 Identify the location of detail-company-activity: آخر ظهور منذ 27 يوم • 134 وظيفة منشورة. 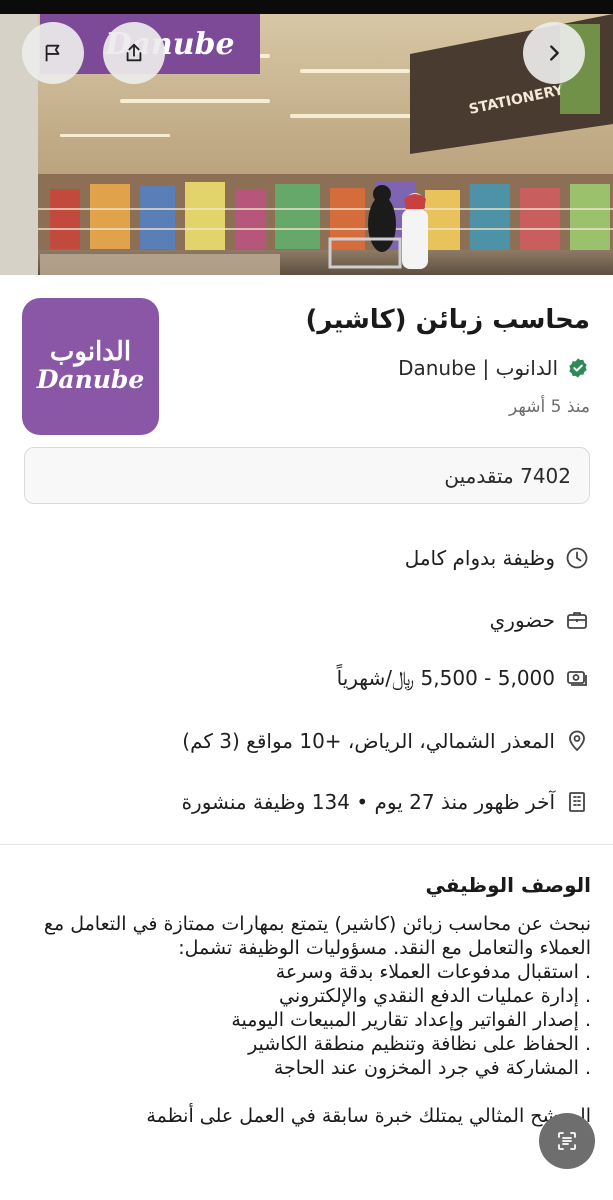
(385, 802).